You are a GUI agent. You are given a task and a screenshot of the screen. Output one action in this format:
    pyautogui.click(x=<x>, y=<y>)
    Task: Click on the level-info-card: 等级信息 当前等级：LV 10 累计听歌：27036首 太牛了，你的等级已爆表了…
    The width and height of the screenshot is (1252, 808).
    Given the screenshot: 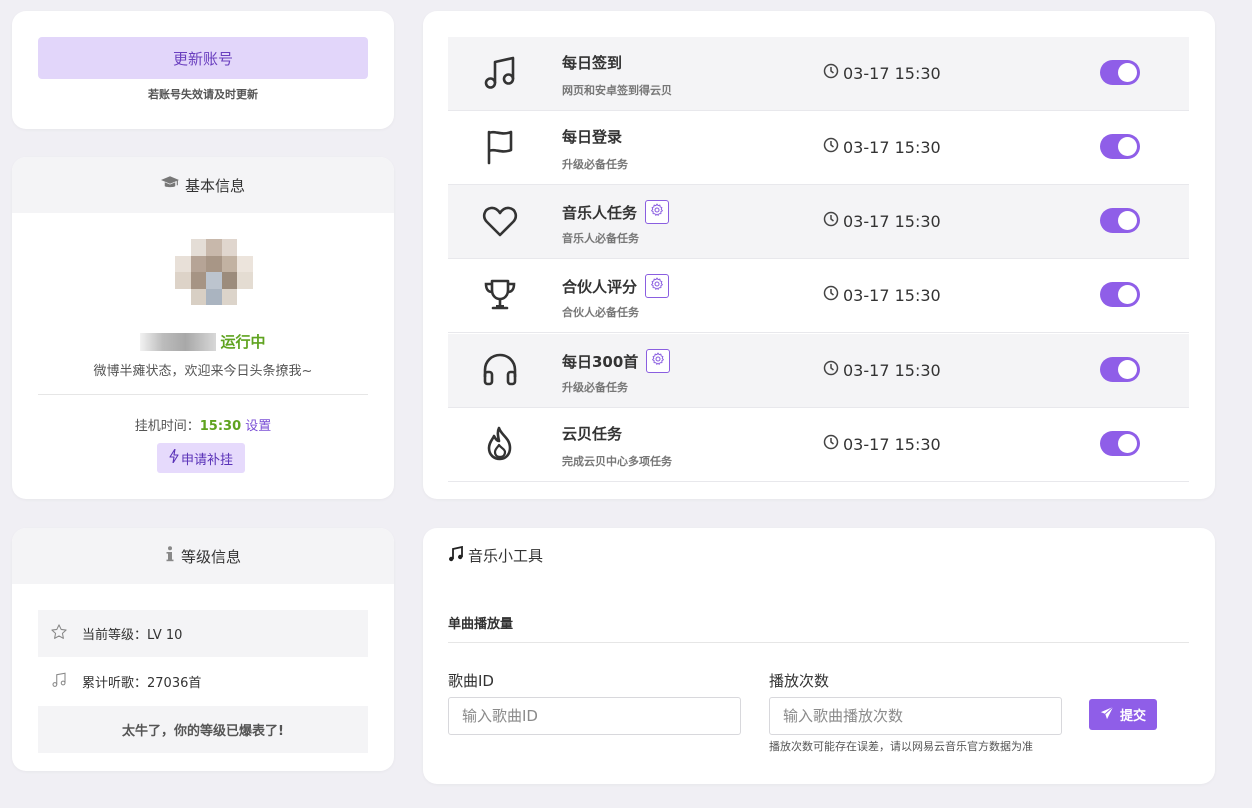 What is the action you would take?
    pyautogui.click(x=203, y=649)
    